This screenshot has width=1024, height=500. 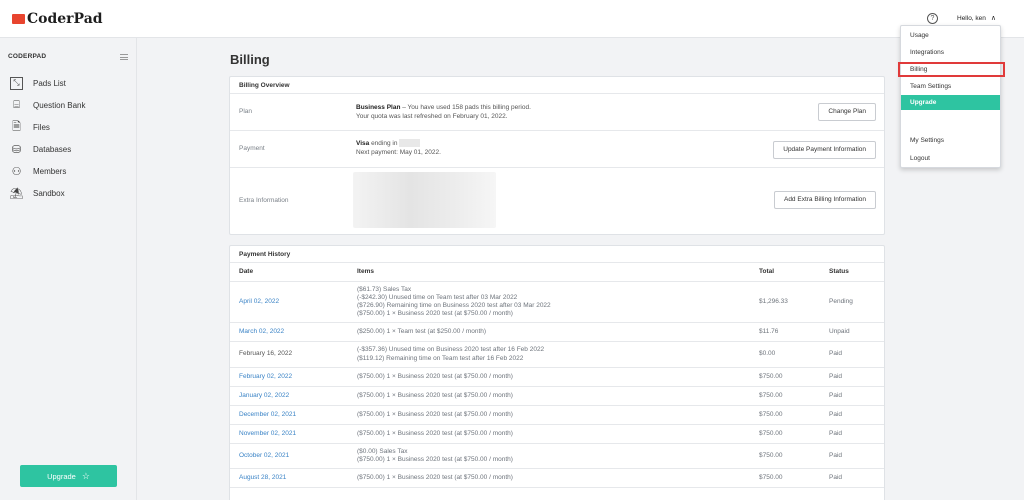 I want to click on upgrade-label: Upgrade, so click(x=61, y=476).